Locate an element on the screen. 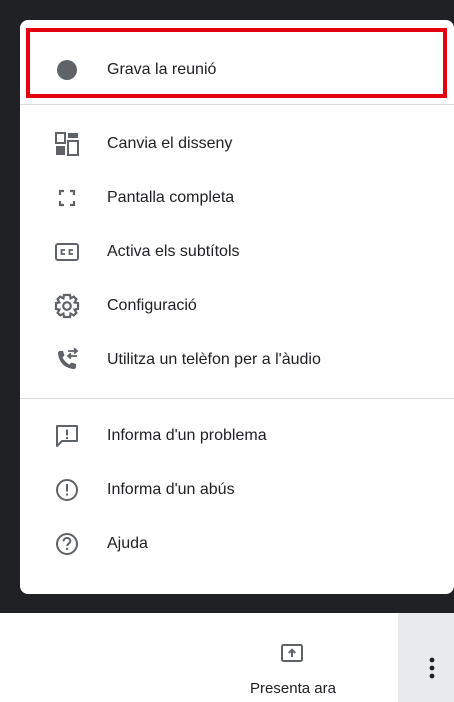  menu-item-settings: Configuració is located at coordinates (237, 306).